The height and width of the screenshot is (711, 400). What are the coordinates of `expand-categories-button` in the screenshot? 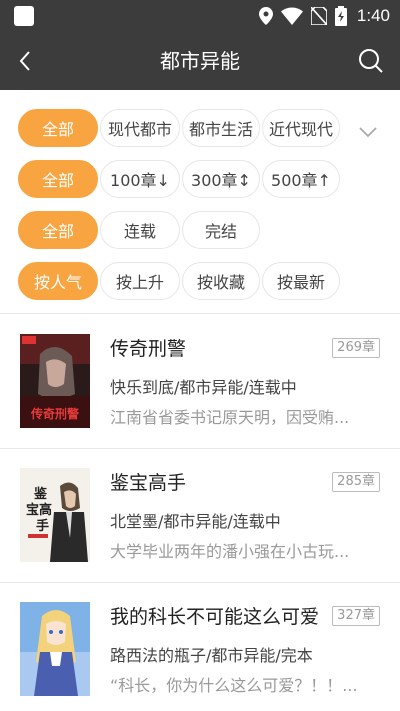 It's located at (368, 132).